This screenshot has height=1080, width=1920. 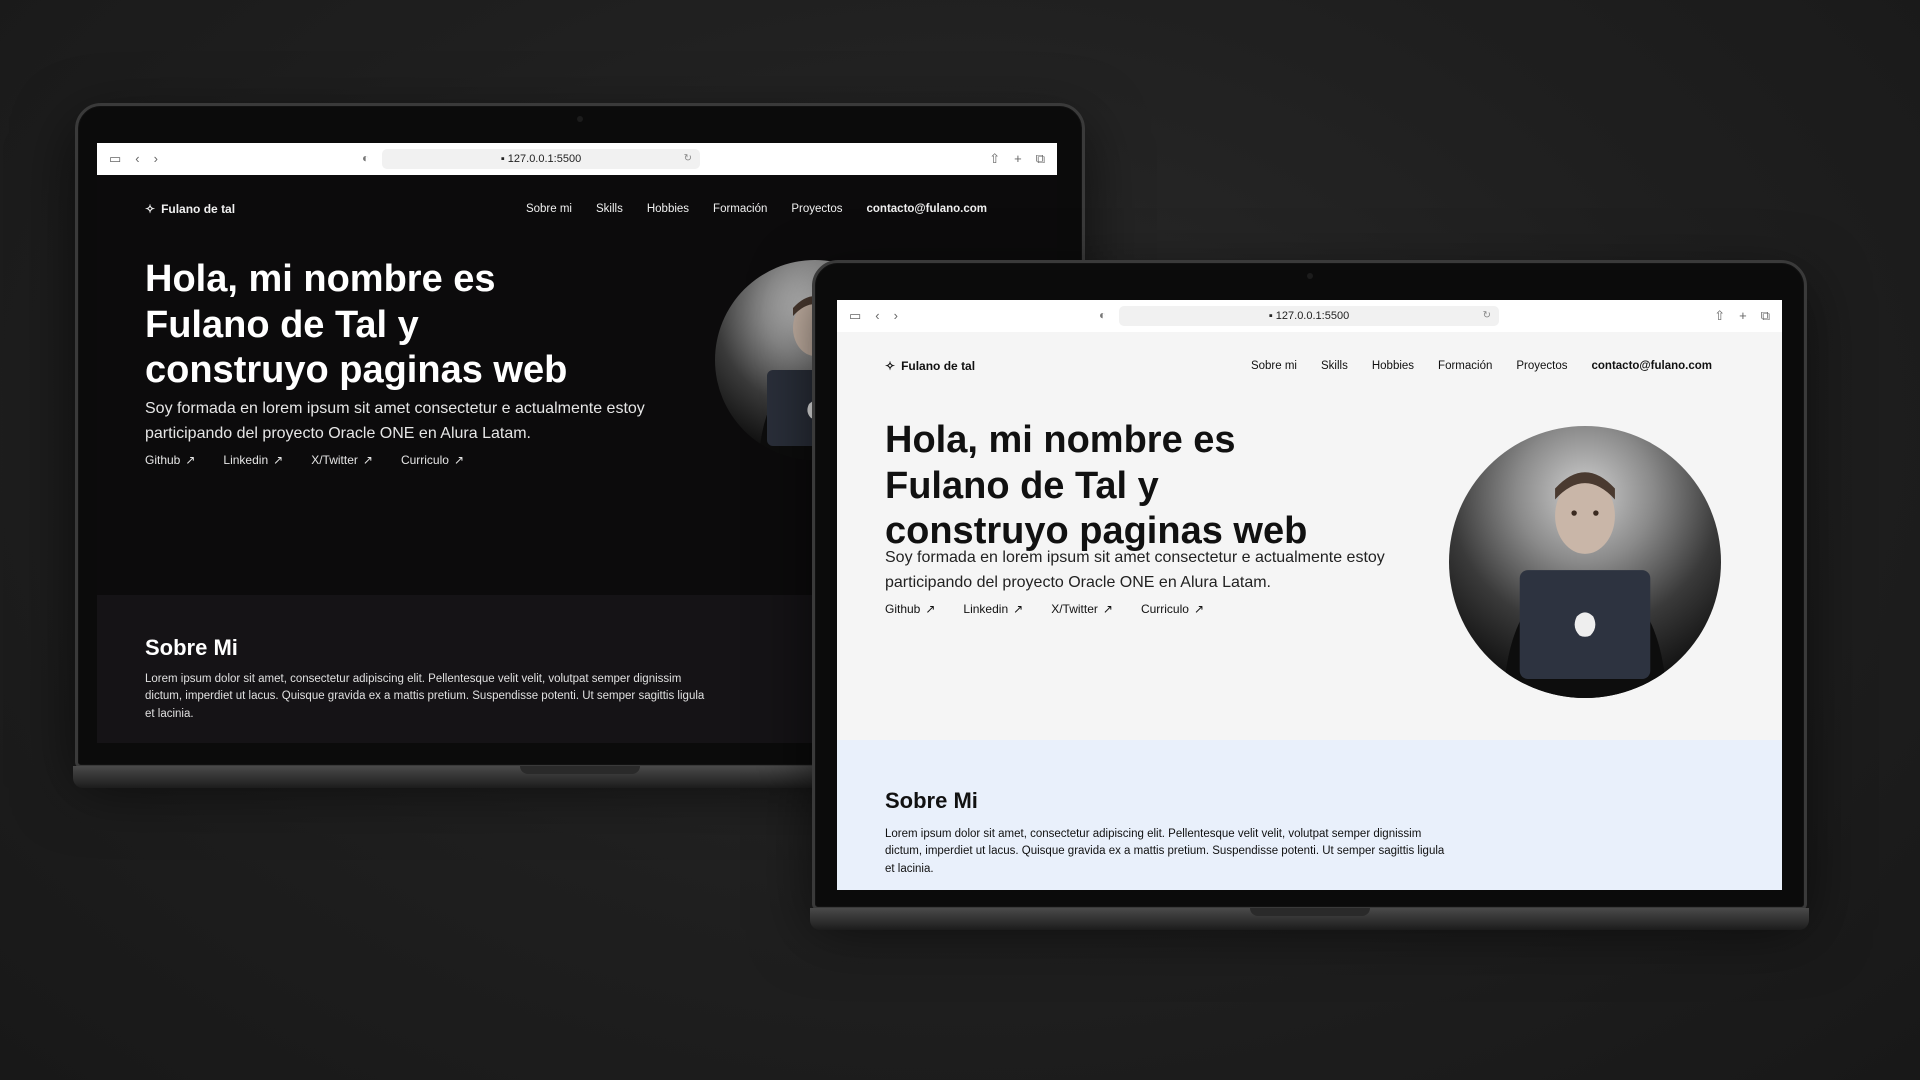 I want to click on laptop-base, so click(x=1309, y=919).